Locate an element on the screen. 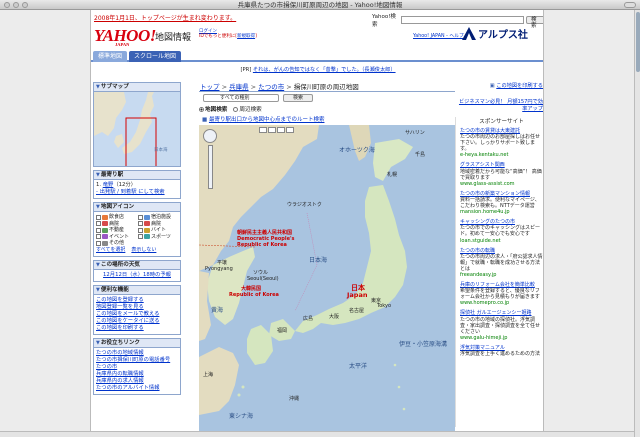  tool-link-list: 地図登録一覧を見る is located at coordinates (137, 307).